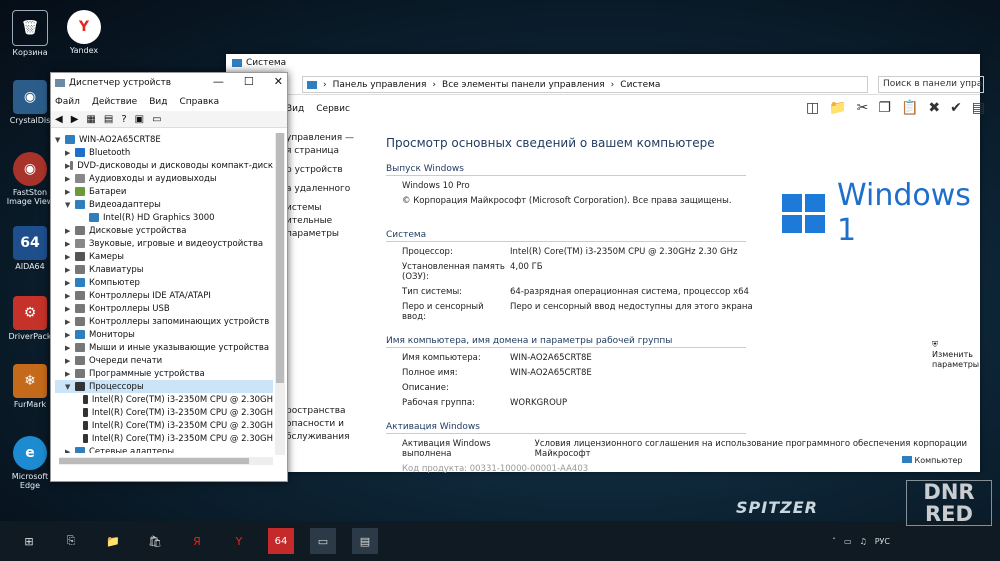 The image size is (1000, 561). Describe the element at coordinates (29, 541) in the screenshot. I see `start-windows-icon: ⊞` at that location.